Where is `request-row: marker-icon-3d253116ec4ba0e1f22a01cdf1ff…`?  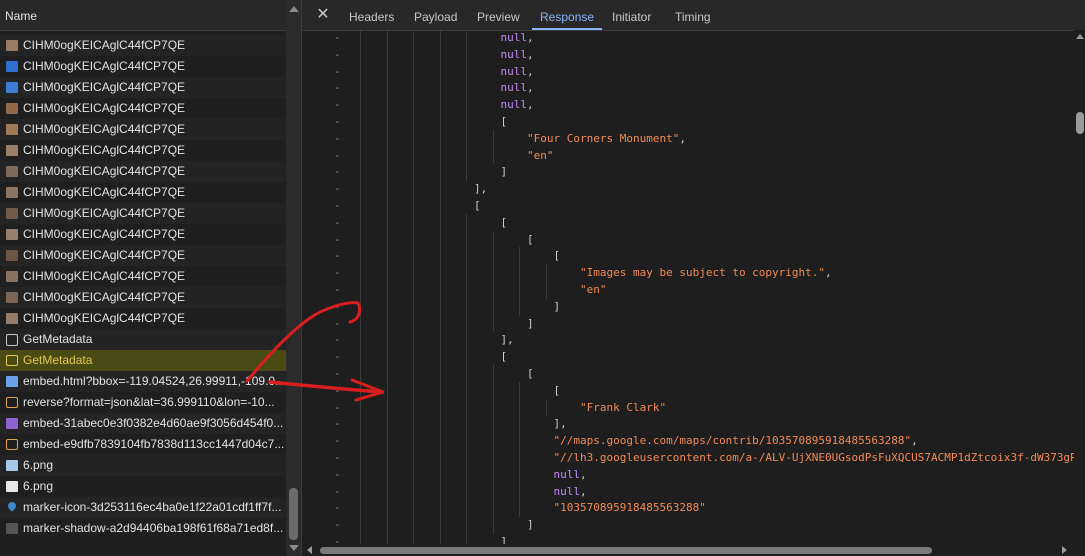
request-row: marker-icon-3d253116ec4ba0e1f22a01cdf1ff… is located at coordinates (143, 507).